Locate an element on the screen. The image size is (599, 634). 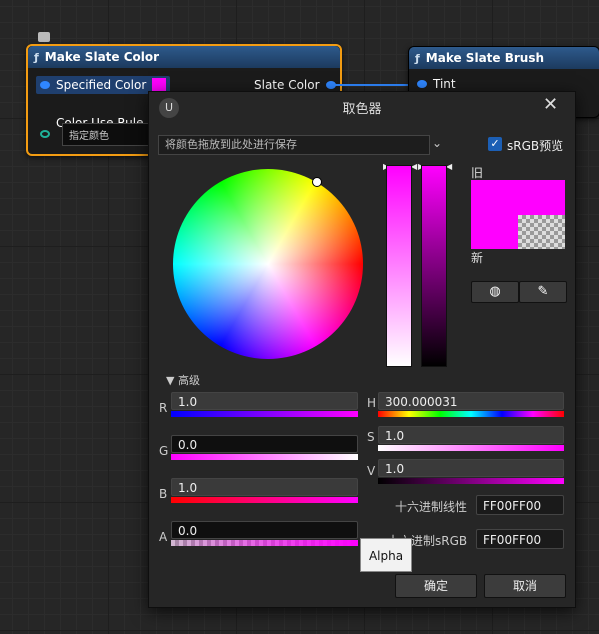
color-wheel is located at coordinates (268, 264).